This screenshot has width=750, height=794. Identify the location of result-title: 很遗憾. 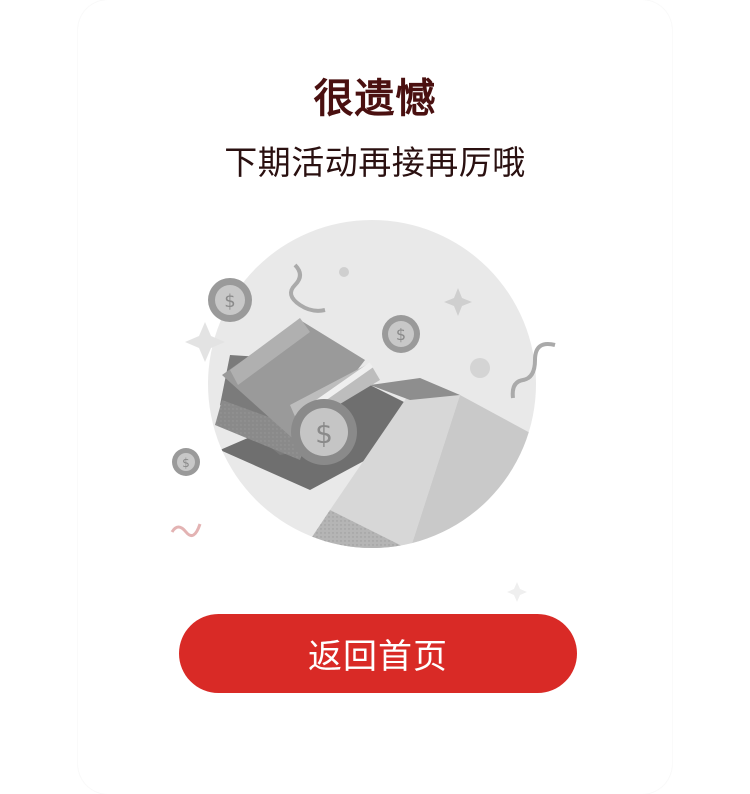
(375, 99).